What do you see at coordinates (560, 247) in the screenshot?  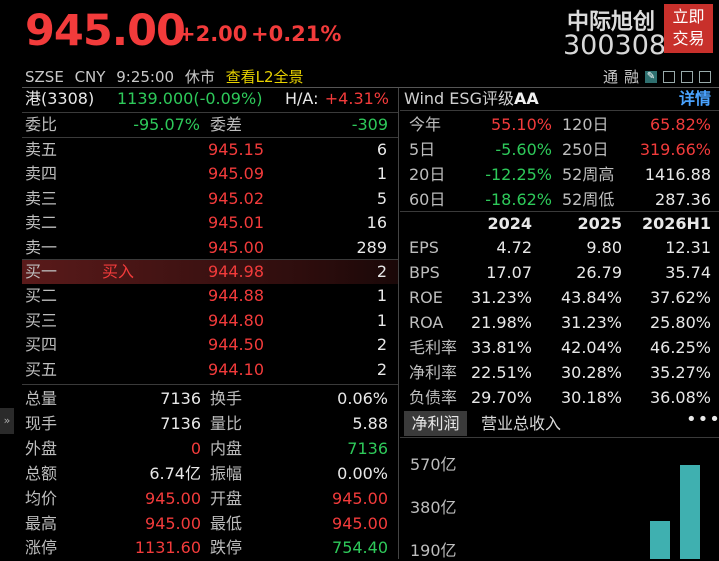 I see `fin-row: EPS 4.72 9.80 12.31` at bounding box center [560, 247].